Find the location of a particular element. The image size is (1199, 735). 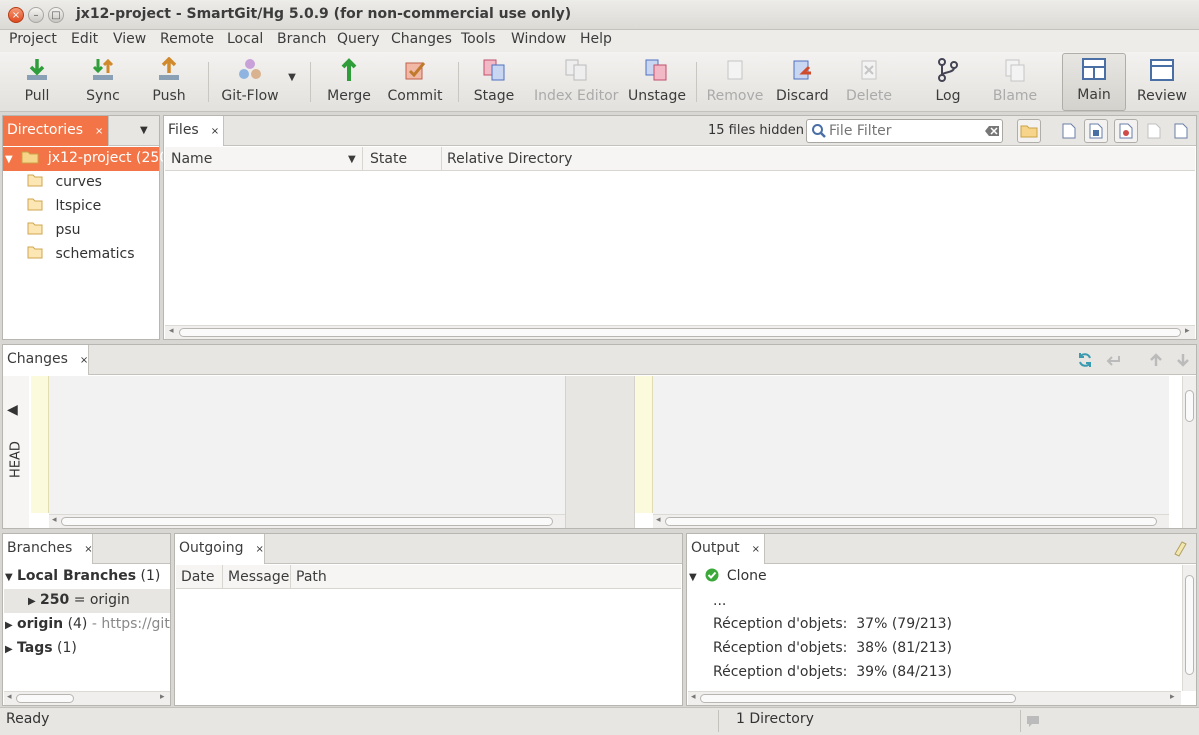

tree-item-ltspice: ltspice is located at coordinates (64, 206).